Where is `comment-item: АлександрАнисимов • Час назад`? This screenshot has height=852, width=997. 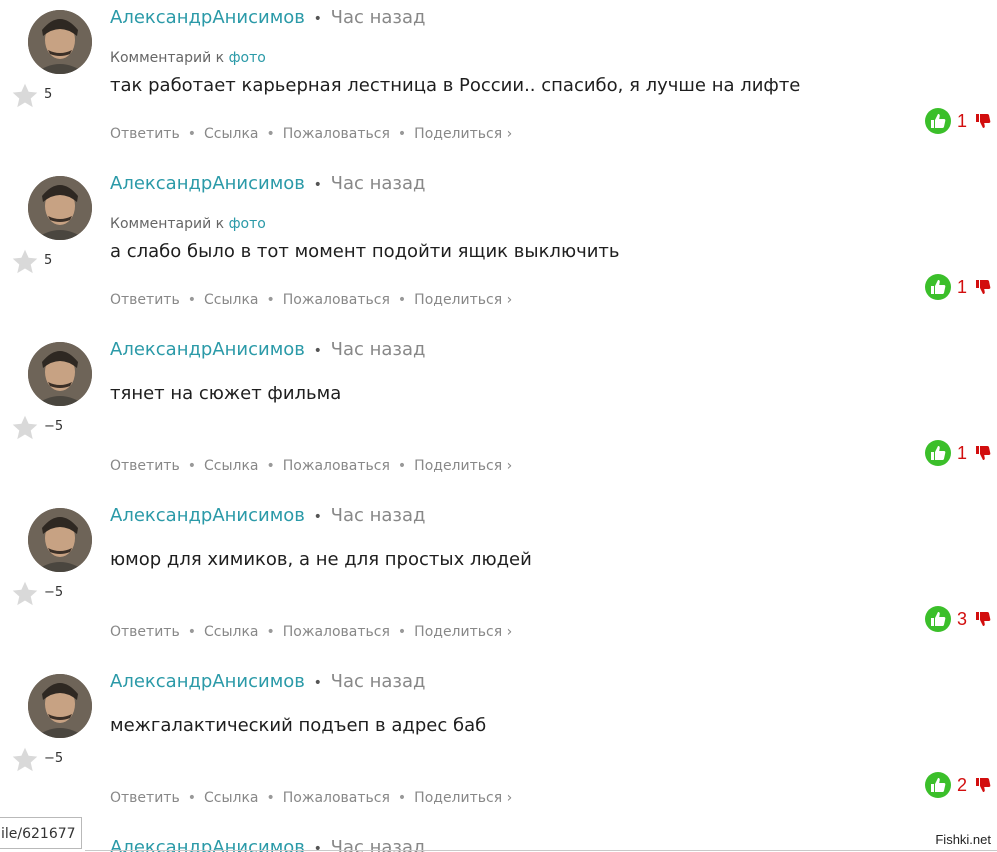
comment-item: АлександрАнисимов • Час назад is located at coordinates (498, 841).